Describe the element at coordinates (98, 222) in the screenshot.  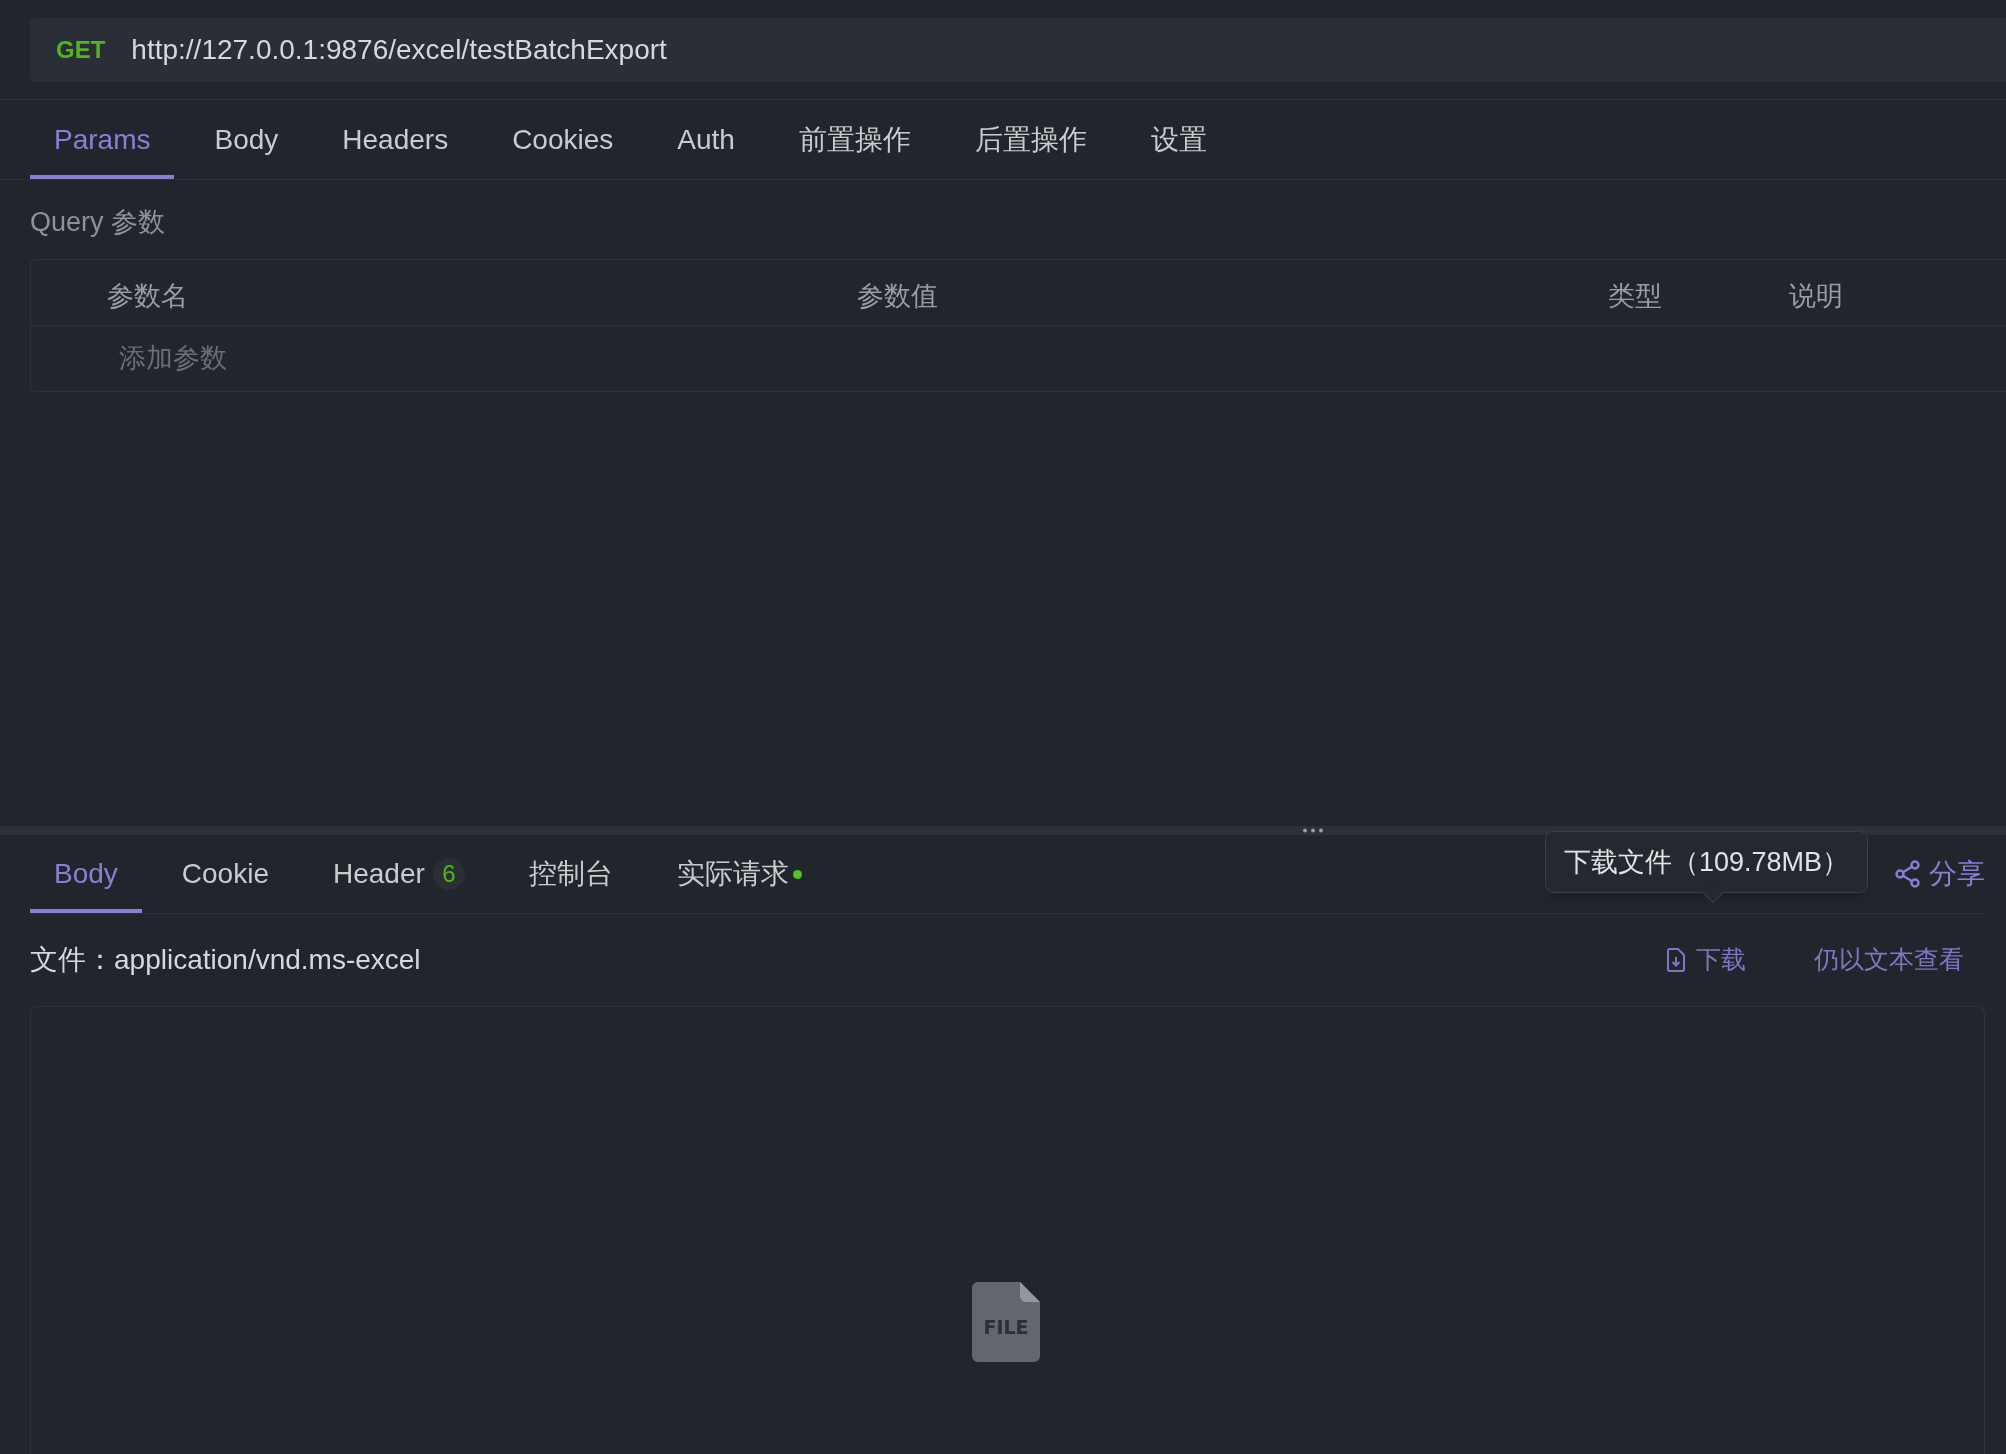
I see `section-label: Query 参数` at that location.